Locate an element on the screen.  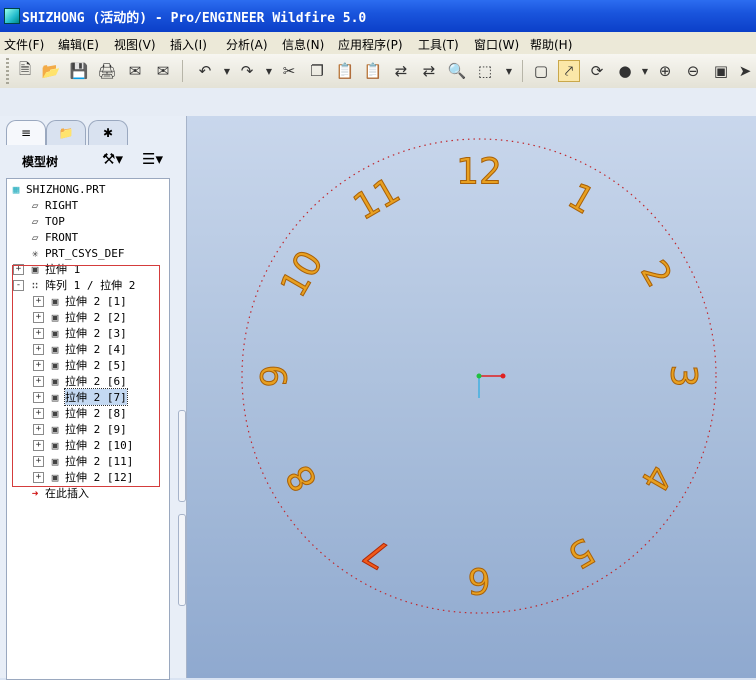
tree-node: + ▣ 拉伸 2 [10] is located at coordinates (83, 445).